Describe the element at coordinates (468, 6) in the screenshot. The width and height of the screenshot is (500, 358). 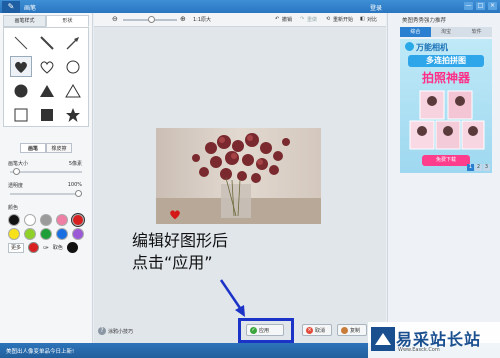
I see `minimize-button: —` at that location.